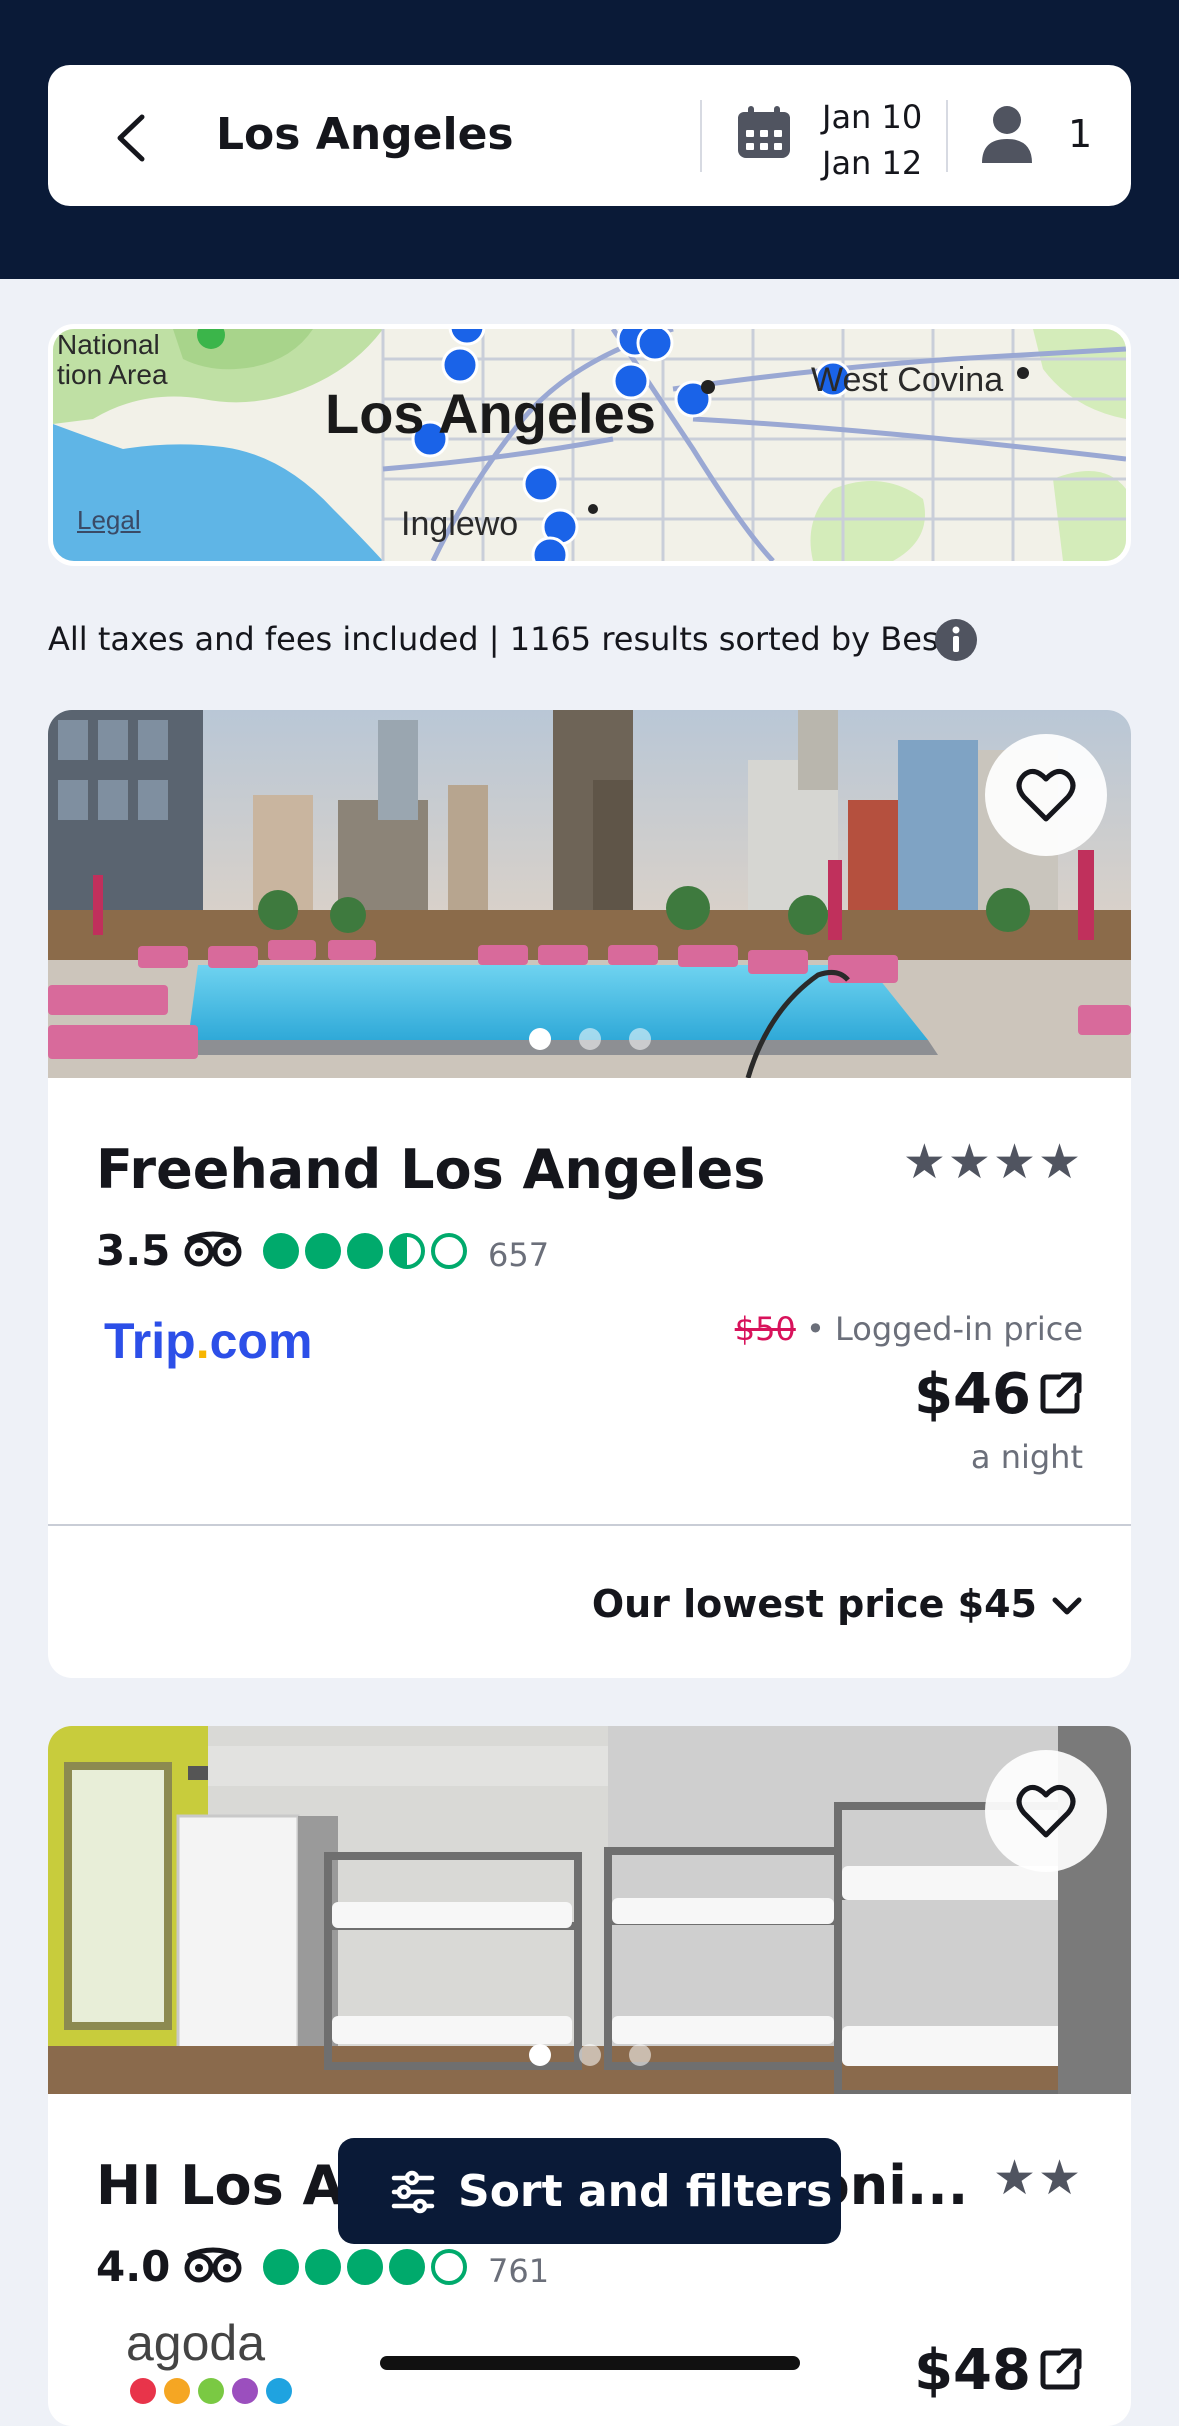 The height and width of the screenshot is (2426, 1179). I want to click on chevron-down-icon, so click(1067, 1605).